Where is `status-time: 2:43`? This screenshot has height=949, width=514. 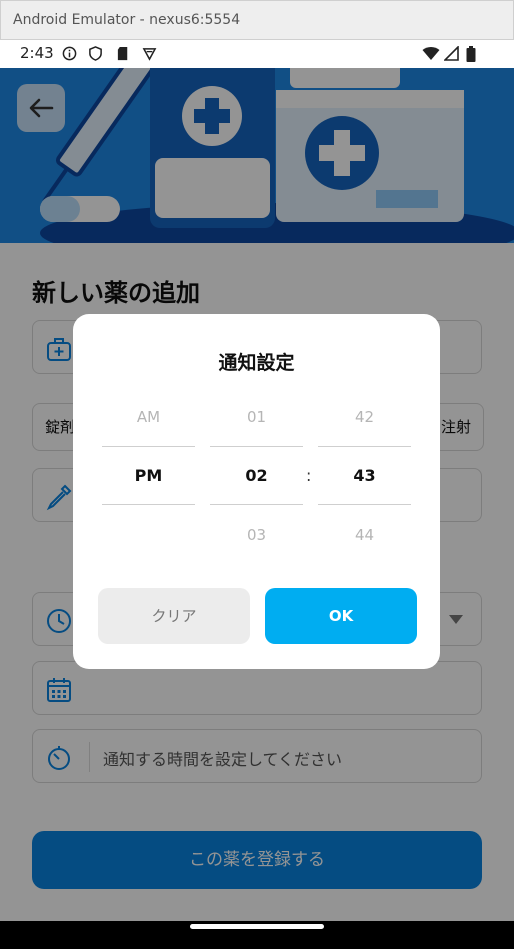 status-time: 2:43 is located at coordinates (37, 53).